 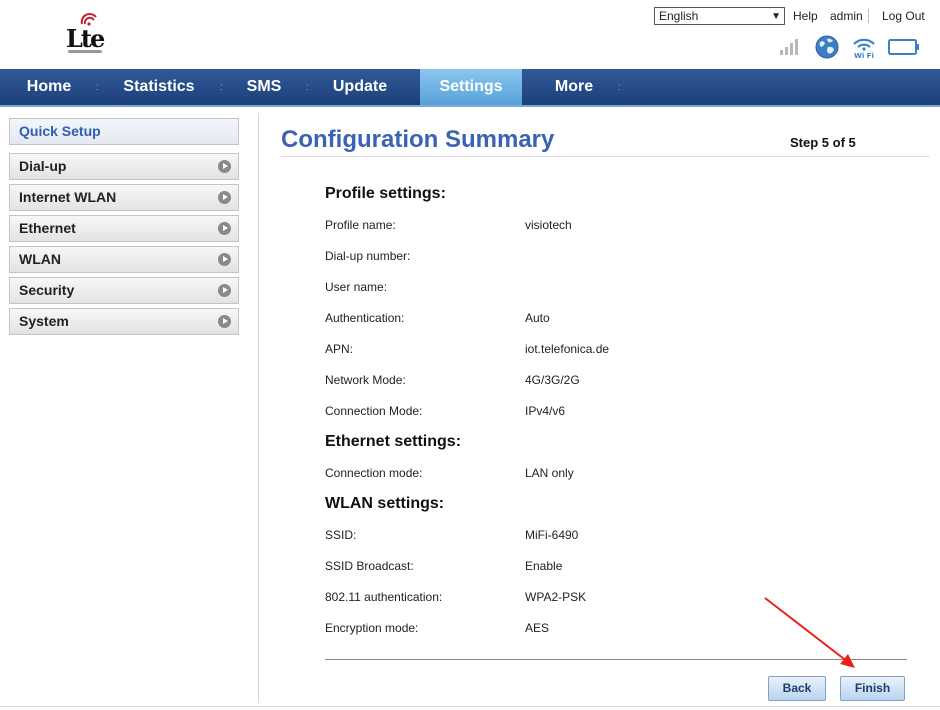 What do you see at coordinates (159, 87) in the screenshot?
I see `nav-statistics: Statistics` at bounding box center [159, 87].